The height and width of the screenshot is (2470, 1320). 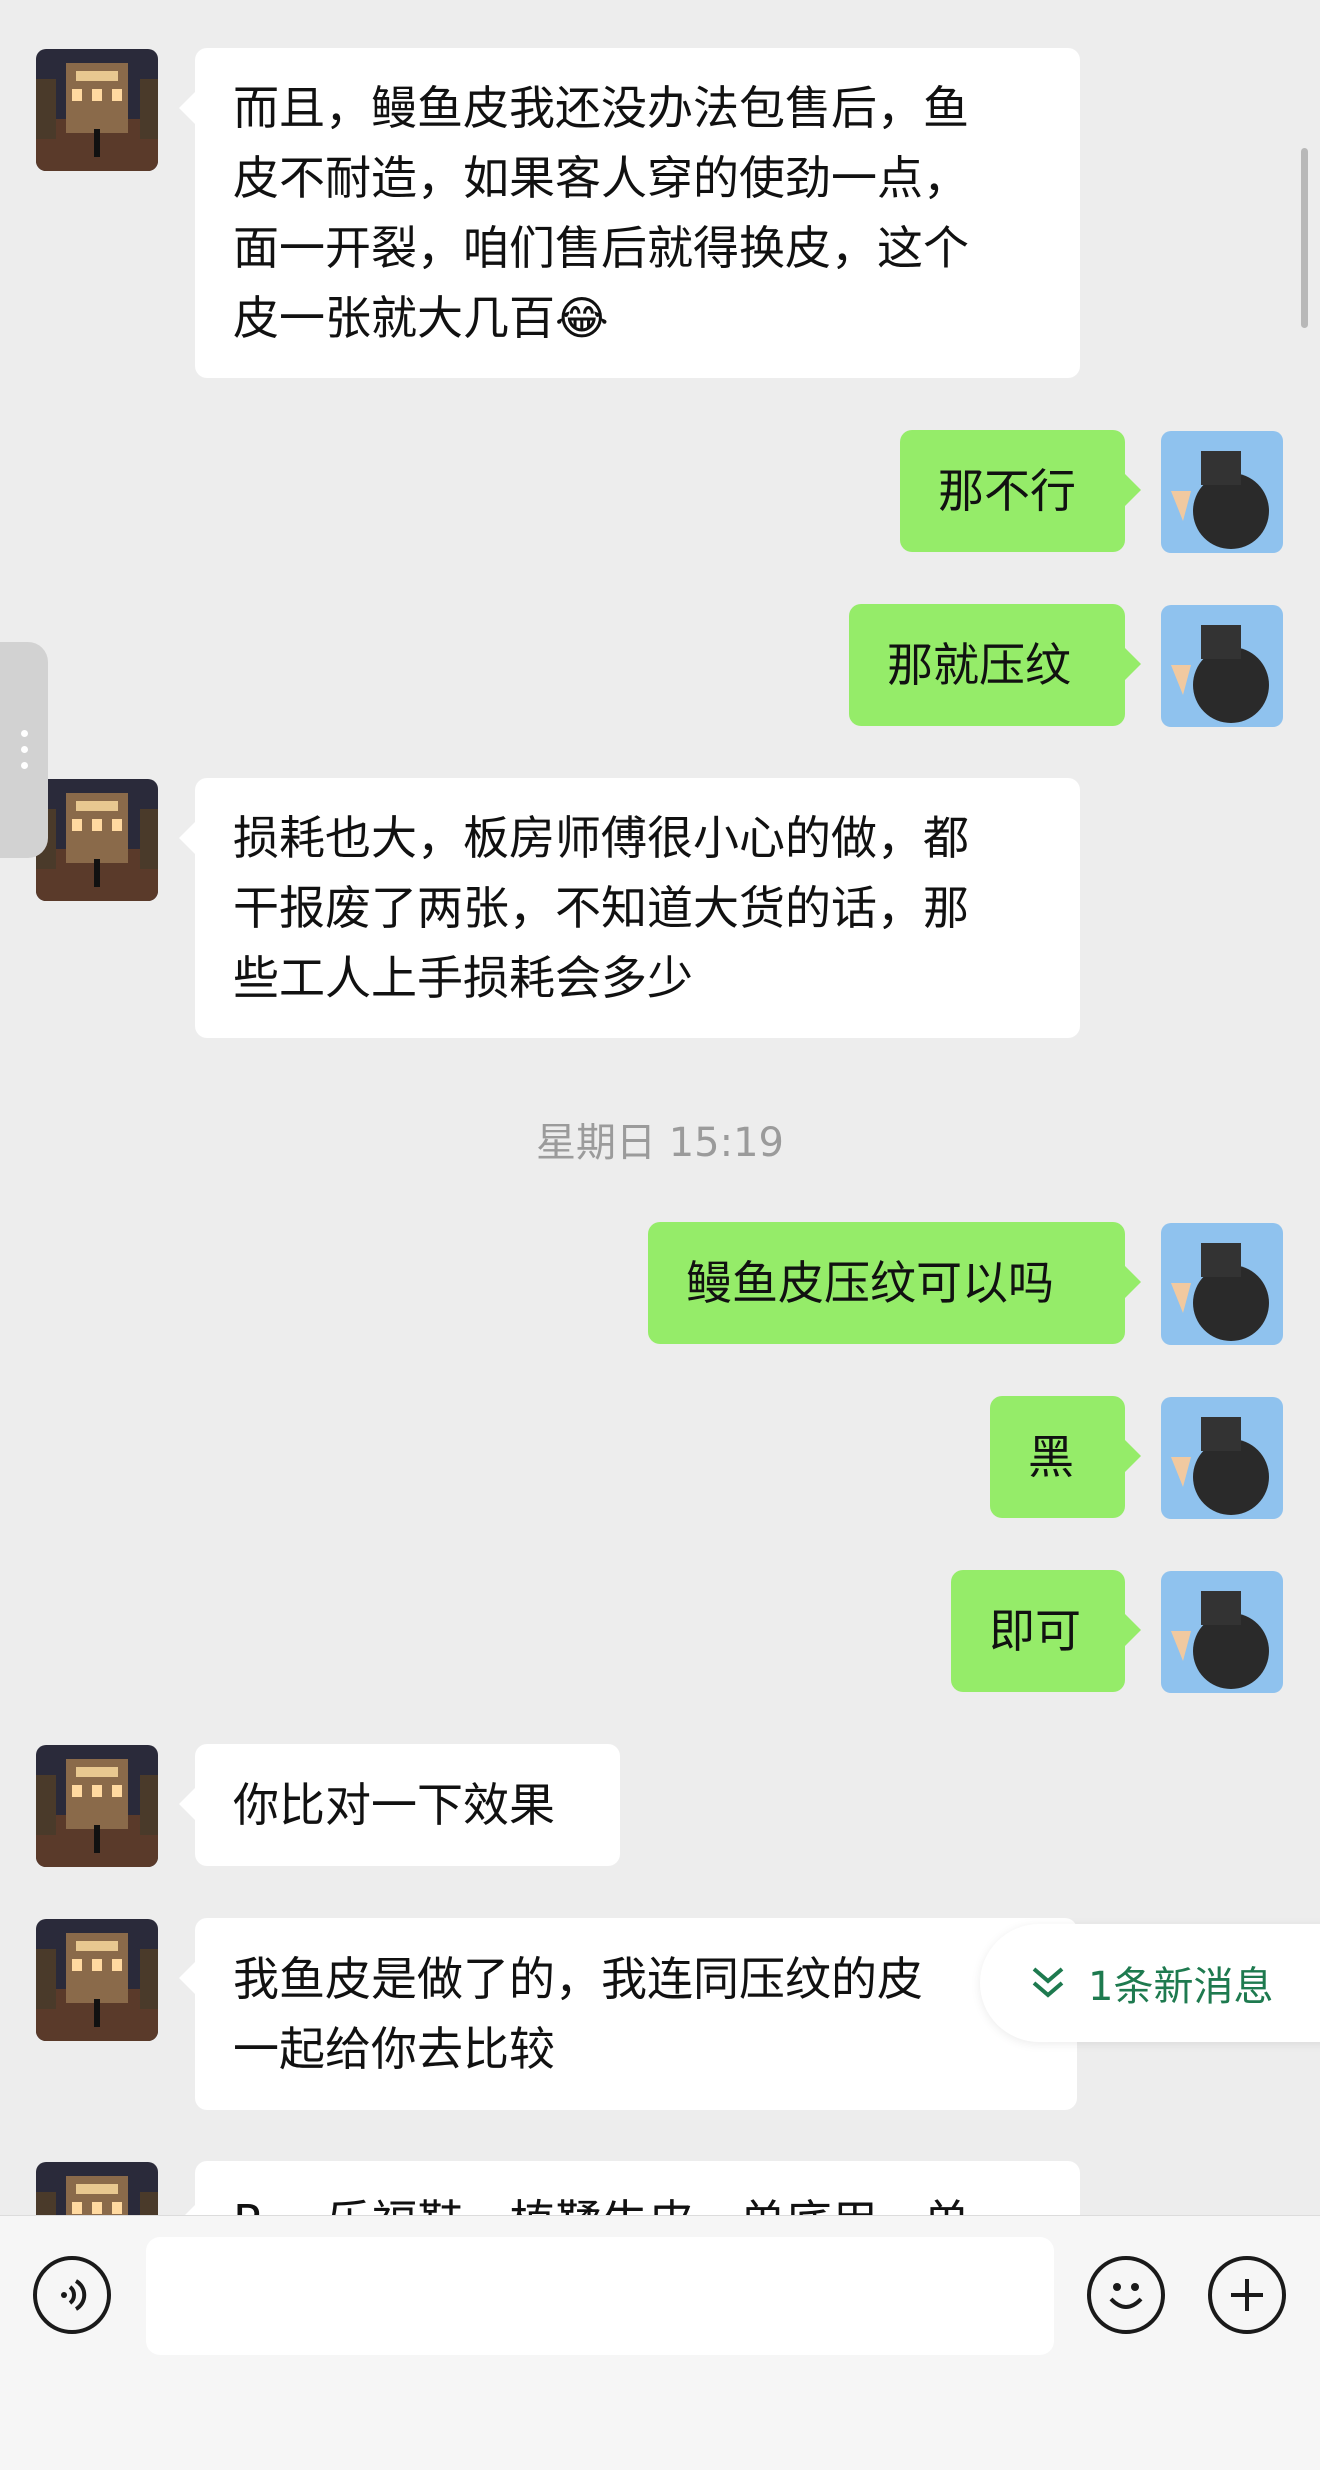 What do you see at coordinates (601, 838) in the screenshot?
I see `message-line: 损耗也大，板房师傅很小心的做，都` at bounding box center [601, 838].